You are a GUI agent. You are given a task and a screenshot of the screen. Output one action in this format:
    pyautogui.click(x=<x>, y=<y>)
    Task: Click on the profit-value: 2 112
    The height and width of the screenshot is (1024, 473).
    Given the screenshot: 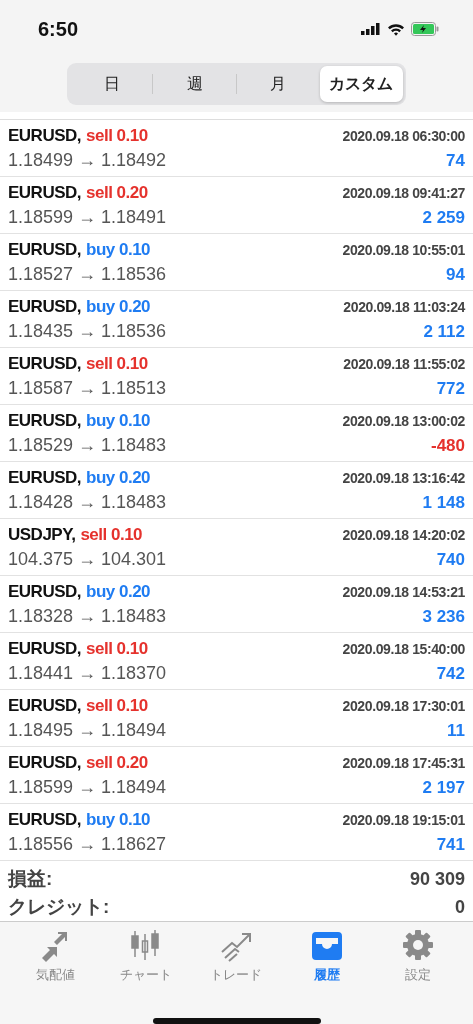 What is the action you would take?
    pyautogui.click(x=444, y=331)
    